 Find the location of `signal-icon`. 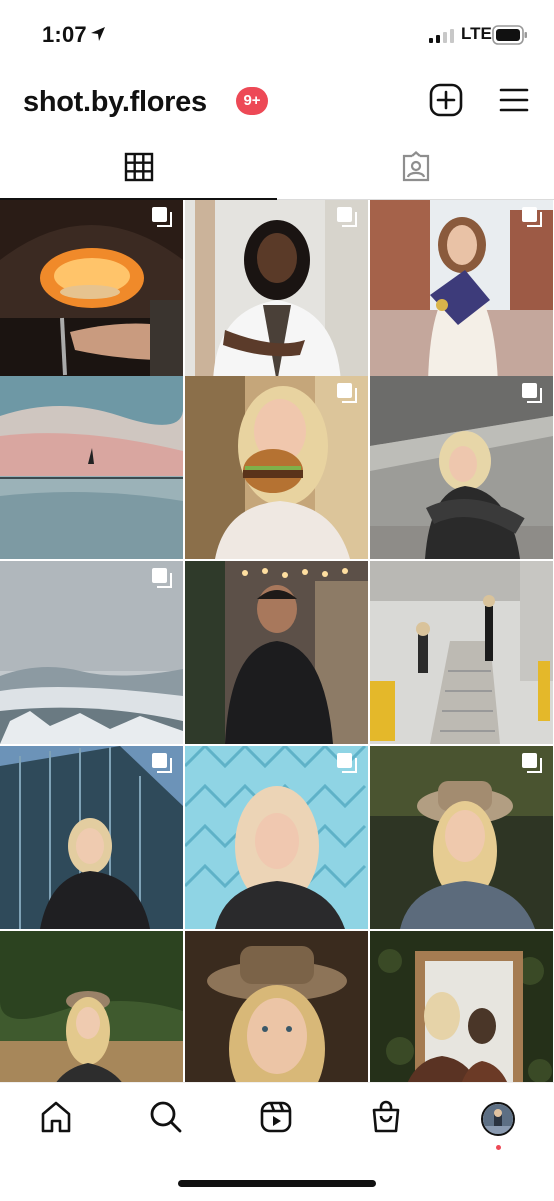

signal-icon is located at coordinates (442, 38).